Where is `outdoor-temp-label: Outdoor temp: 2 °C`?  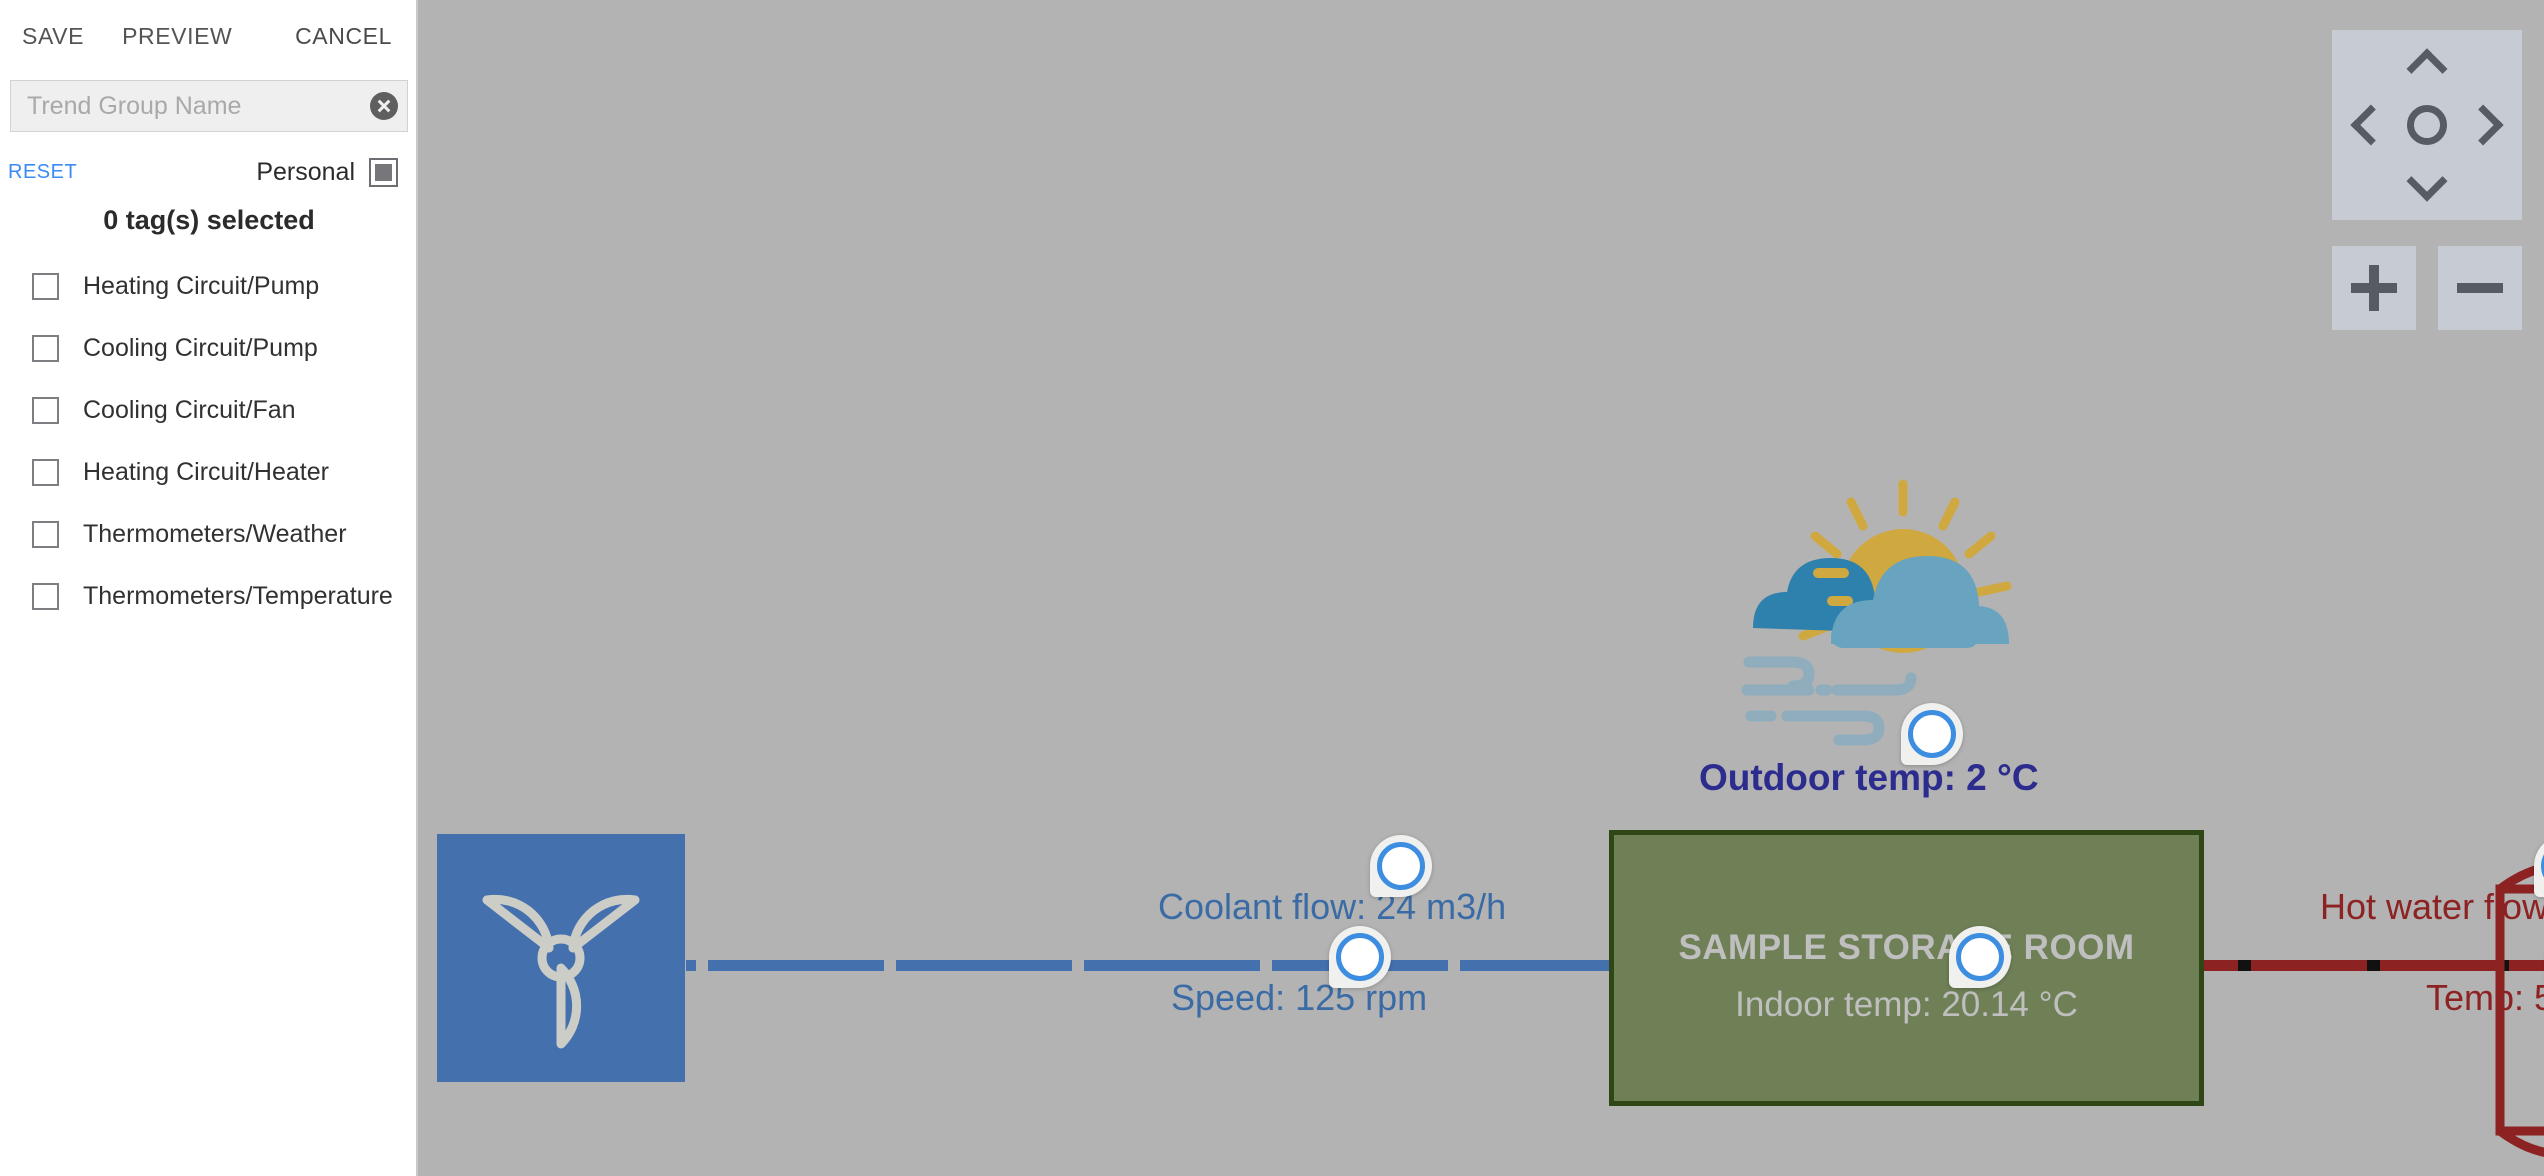 outdoor-temp-label: Outdoor temp: 2 °C is located at coordinates (1869, 777).